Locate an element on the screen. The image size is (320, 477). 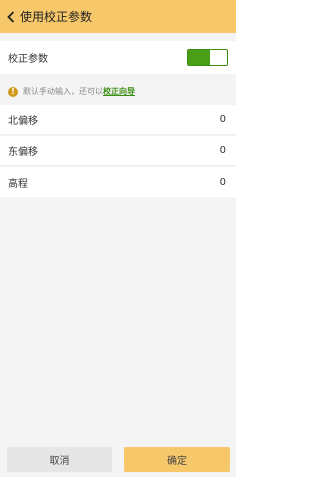
param-label: 东偏移 is located at coordinates (23, 152).